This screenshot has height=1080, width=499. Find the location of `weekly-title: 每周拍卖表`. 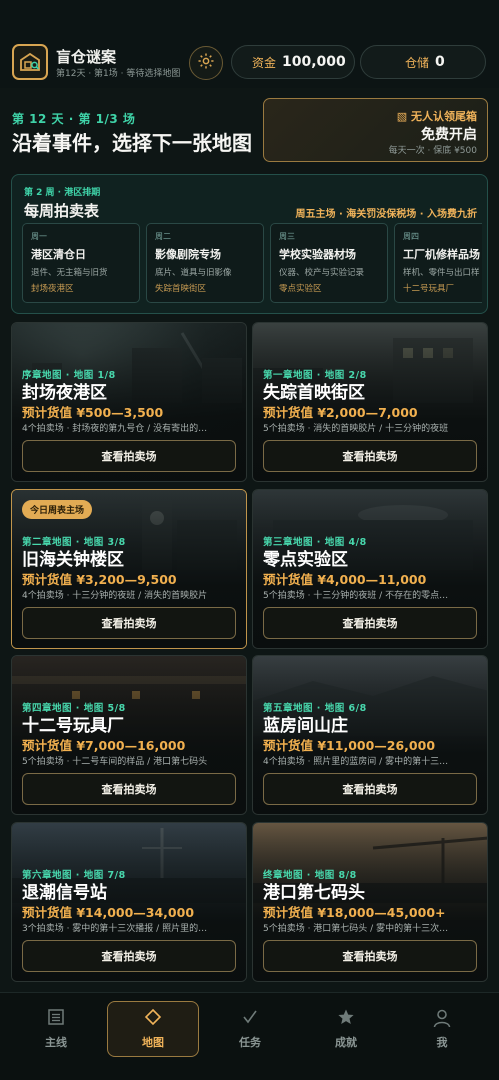

weekly-title: 每周拍卖表 is located at coordinates (62, 211).